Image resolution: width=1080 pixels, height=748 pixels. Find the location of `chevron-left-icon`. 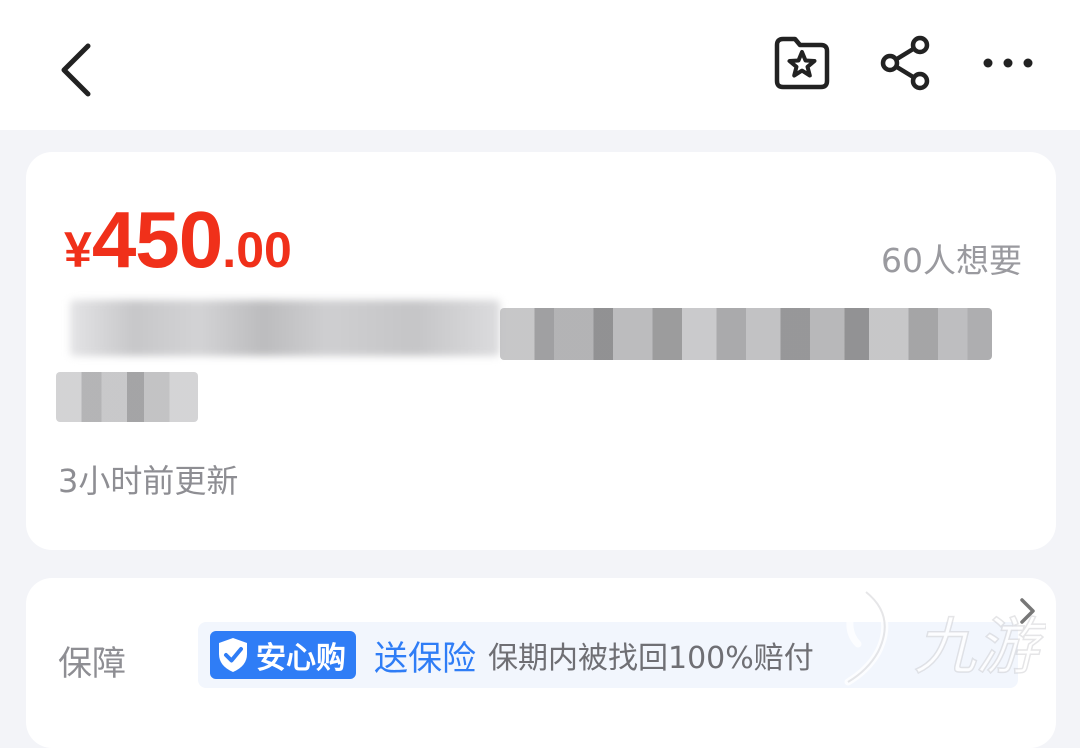

chevron-left-icon is located at coordinates (76, 70).